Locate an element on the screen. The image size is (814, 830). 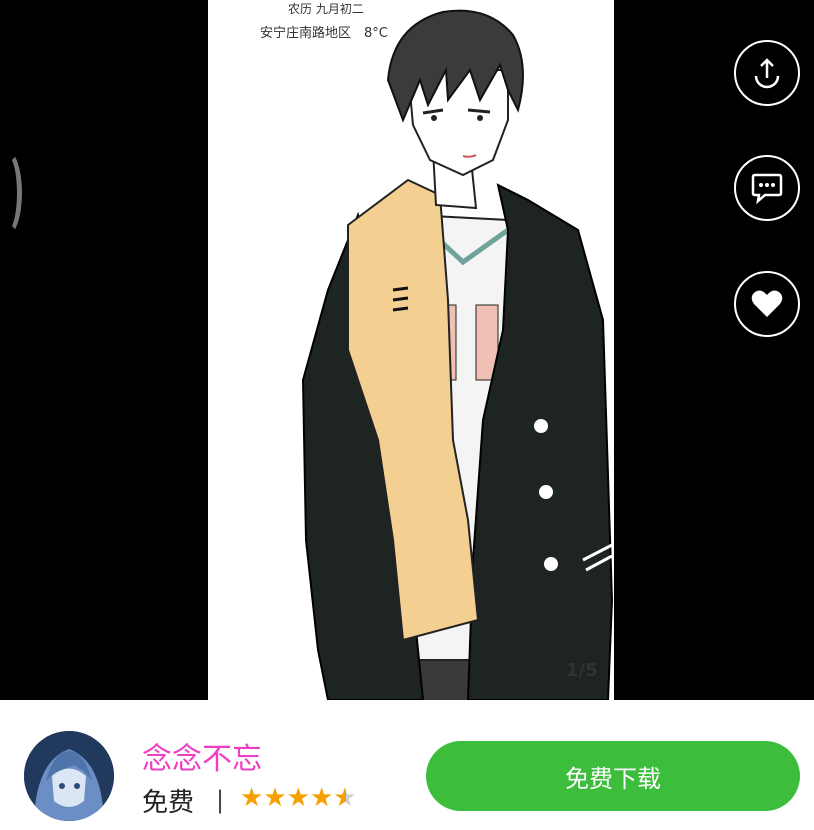
comment-icon is located at coordinates (767, 189).